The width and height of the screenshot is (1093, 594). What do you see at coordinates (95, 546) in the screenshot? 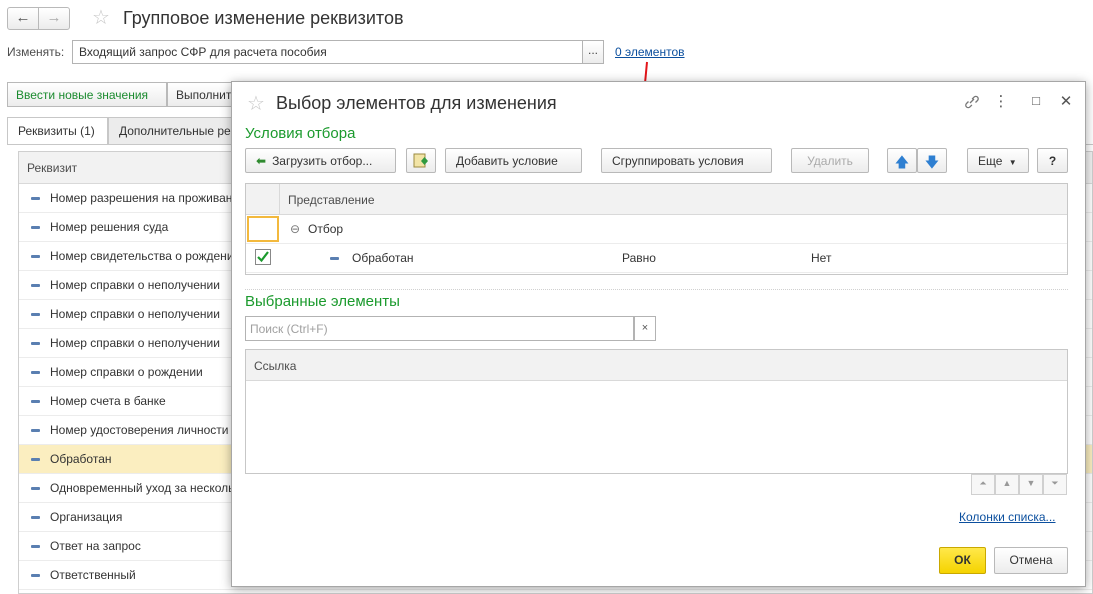
I see `requisite-label: Ответ на запрос` at bounding box center [95, 546].